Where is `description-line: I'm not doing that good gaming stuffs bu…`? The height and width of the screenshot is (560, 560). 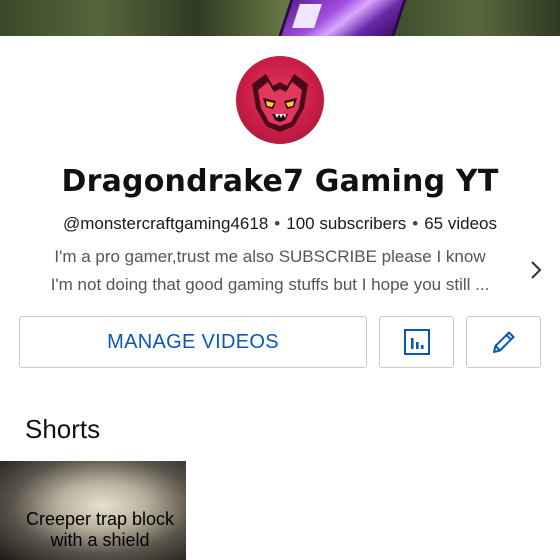 description-line: I'm not doing that good gaming stuffs bu… is located at coordinates (270, 284).